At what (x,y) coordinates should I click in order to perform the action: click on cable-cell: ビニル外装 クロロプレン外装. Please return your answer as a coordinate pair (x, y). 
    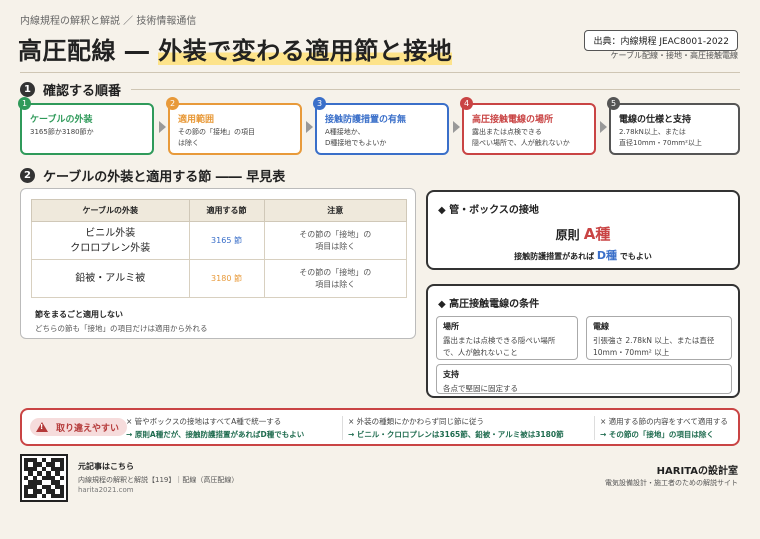
    Looking at the image, I should click on (110, 240).